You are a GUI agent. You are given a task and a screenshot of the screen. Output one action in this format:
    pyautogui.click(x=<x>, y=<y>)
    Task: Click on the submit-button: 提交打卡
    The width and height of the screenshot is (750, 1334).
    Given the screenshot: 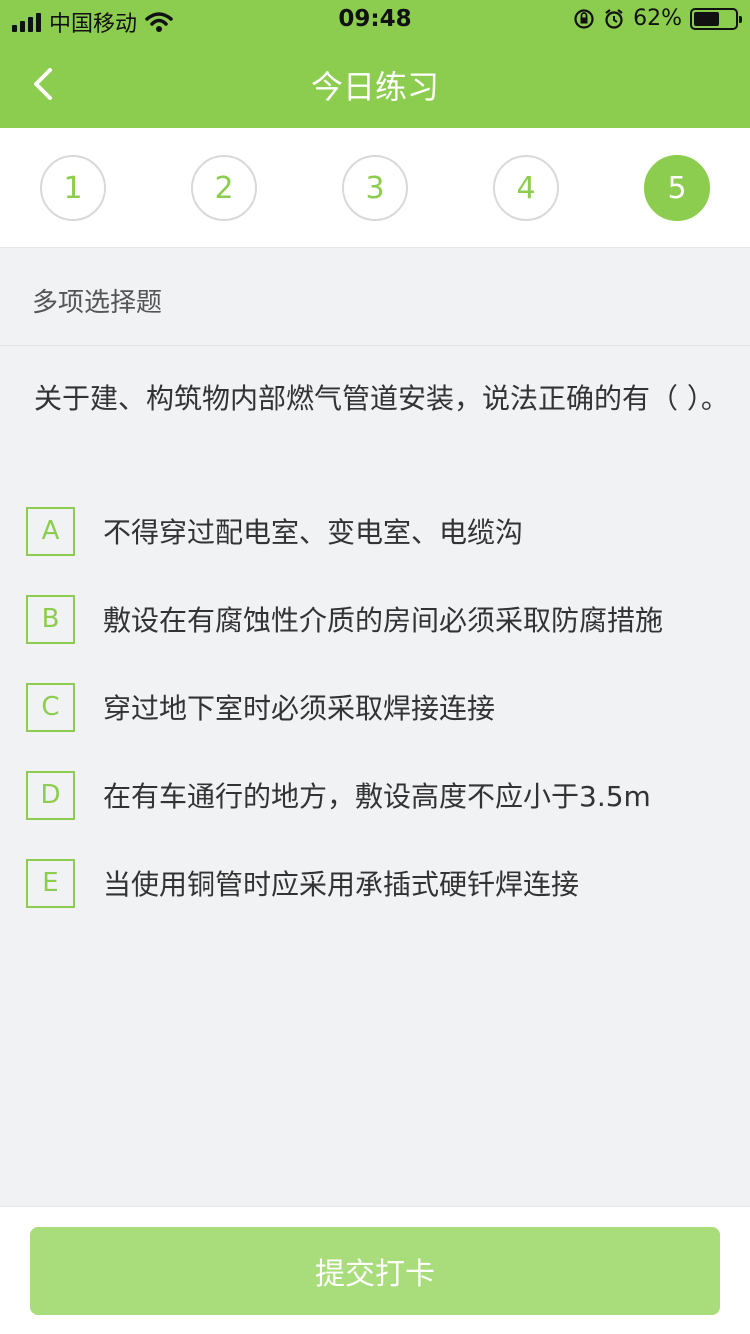 What is the action you would take?
    pyautogui.click(x=375, y=1271)
    